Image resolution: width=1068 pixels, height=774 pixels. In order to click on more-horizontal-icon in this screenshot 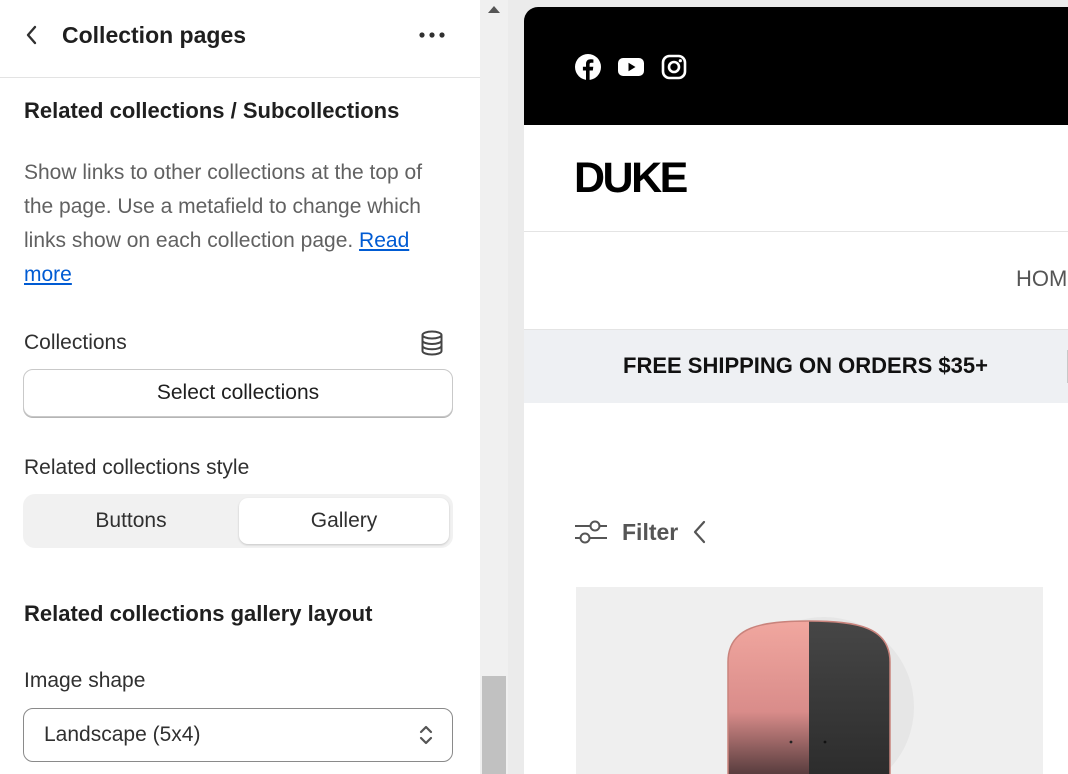, I will do `click(432, 35)`.